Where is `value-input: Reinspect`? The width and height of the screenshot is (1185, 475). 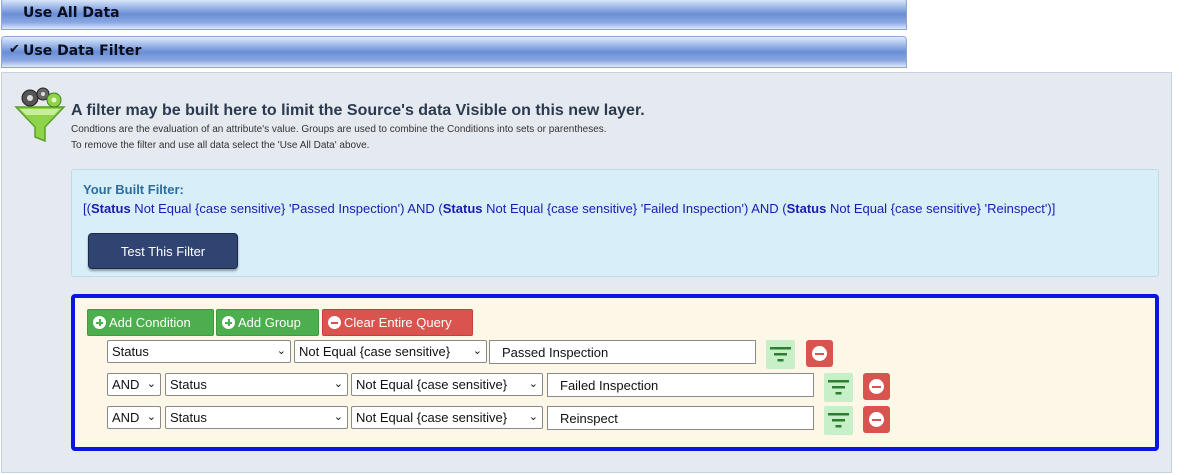 value-input: Reinspect is located at coordinates (680, 418).